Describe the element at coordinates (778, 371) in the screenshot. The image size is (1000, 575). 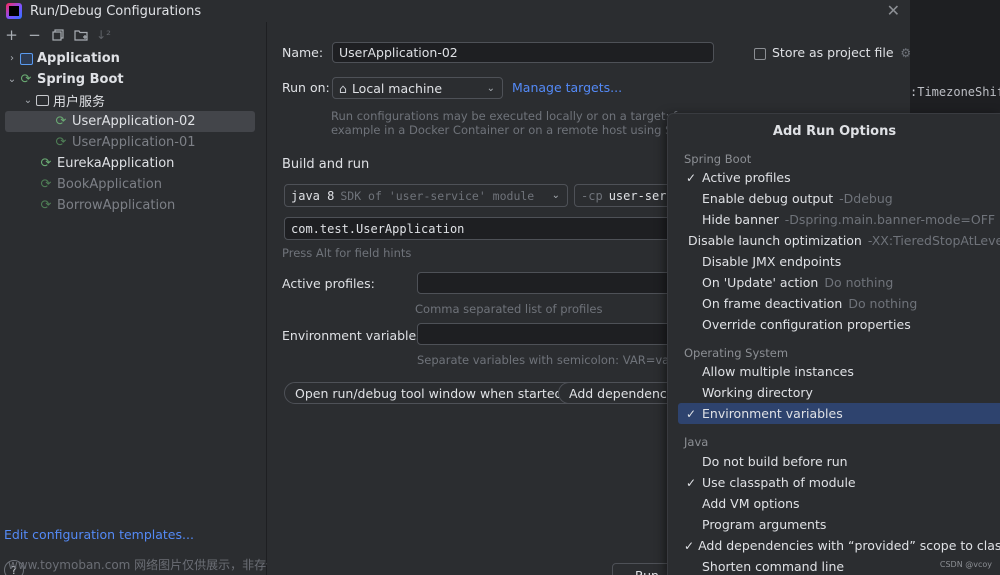
I see `option-label: Allow multiple instances` at that location.